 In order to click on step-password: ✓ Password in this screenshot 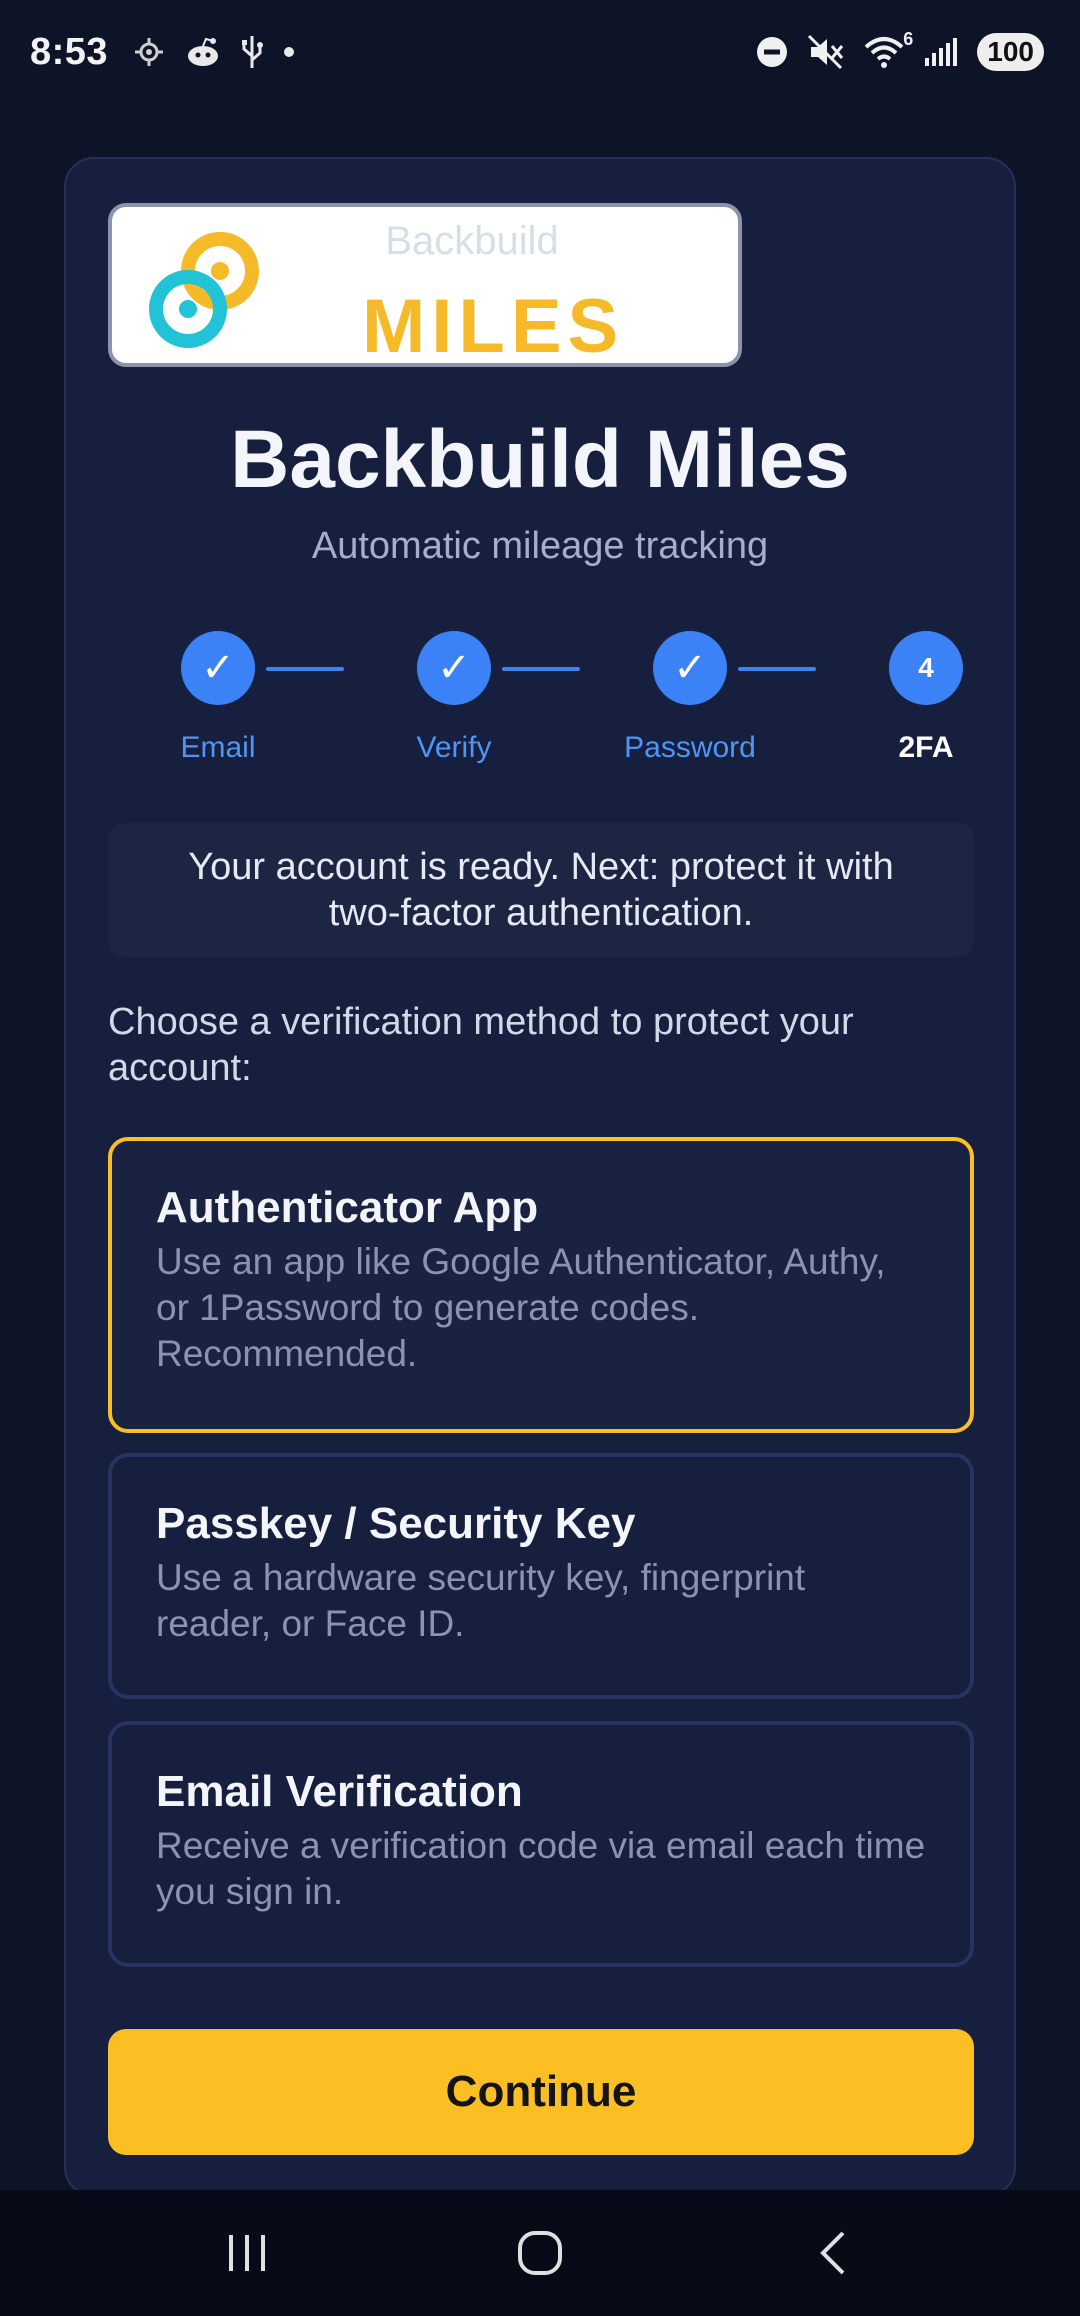, I will do `click(690, 698)`.